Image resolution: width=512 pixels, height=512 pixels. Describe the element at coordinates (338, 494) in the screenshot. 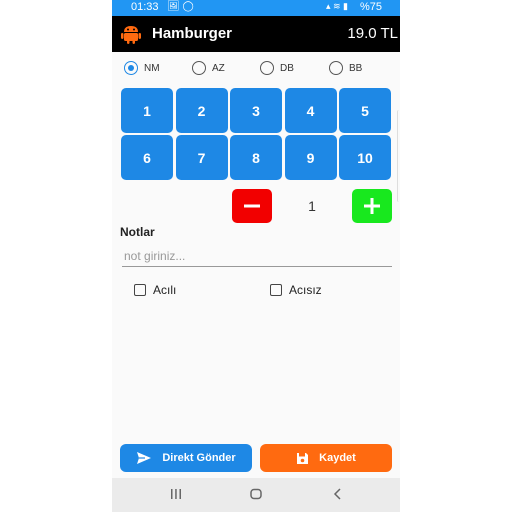

I see `back-icon` at that location.